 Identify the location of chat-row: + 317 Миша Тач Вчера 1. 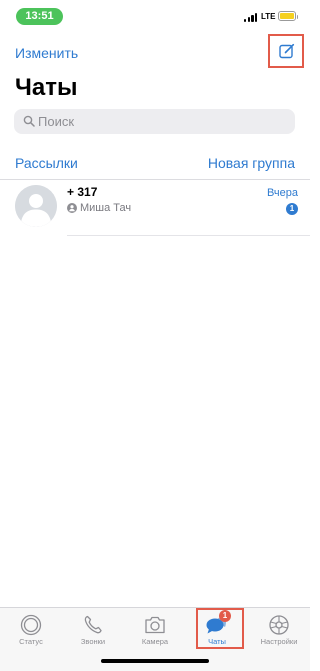
(155, 208).